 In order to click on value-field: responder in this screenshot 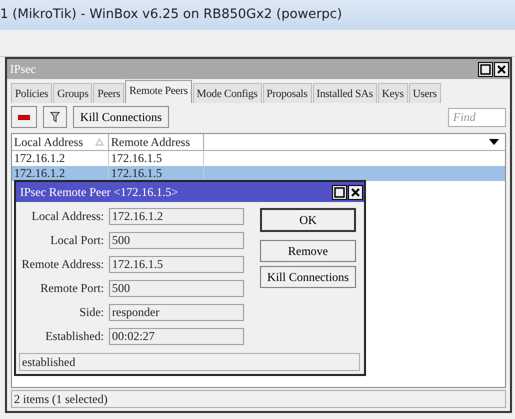, I will do `click(176, 312)`.